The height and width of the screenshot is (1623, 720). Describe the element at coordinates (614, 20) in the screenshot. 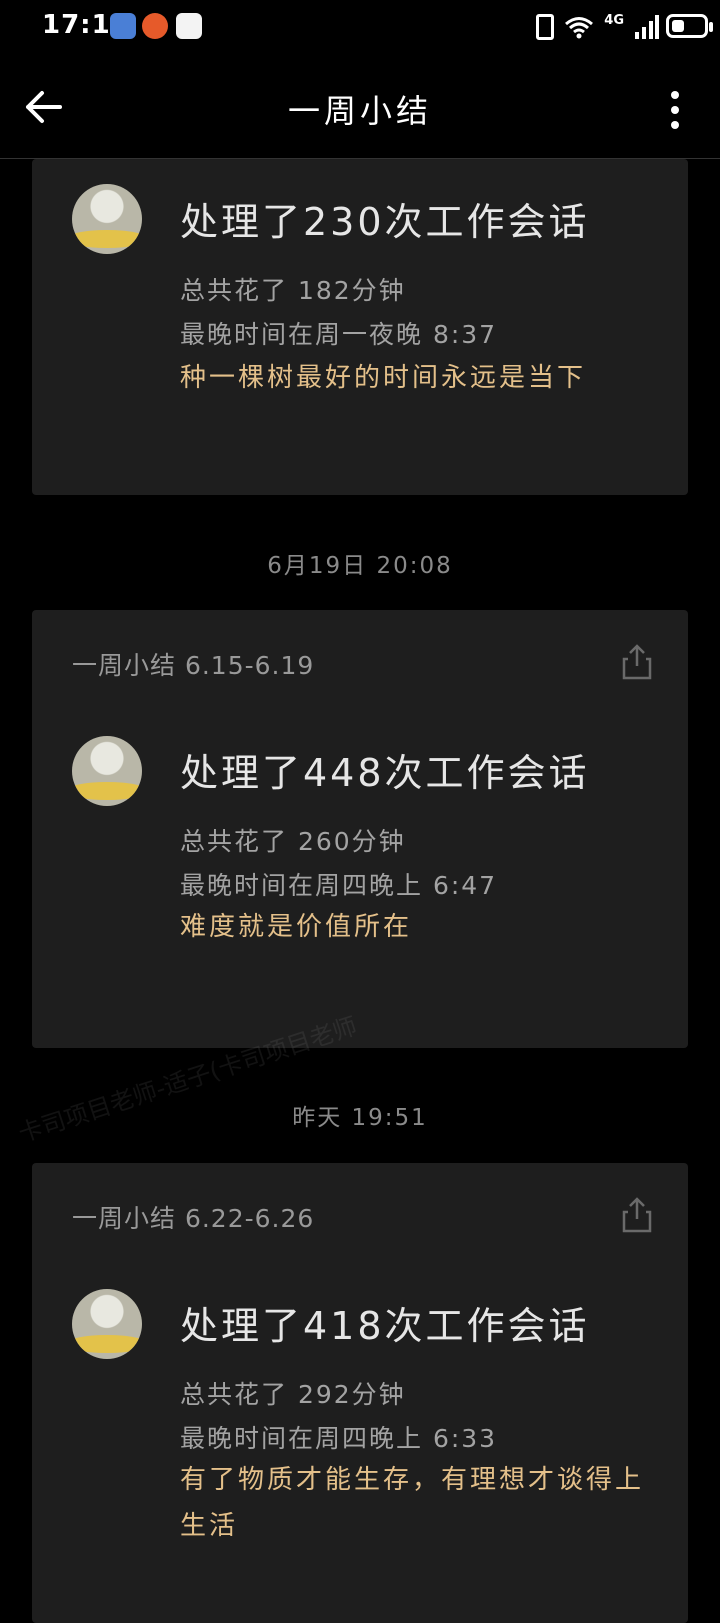

I see `network-type-label: 4G` at that location.